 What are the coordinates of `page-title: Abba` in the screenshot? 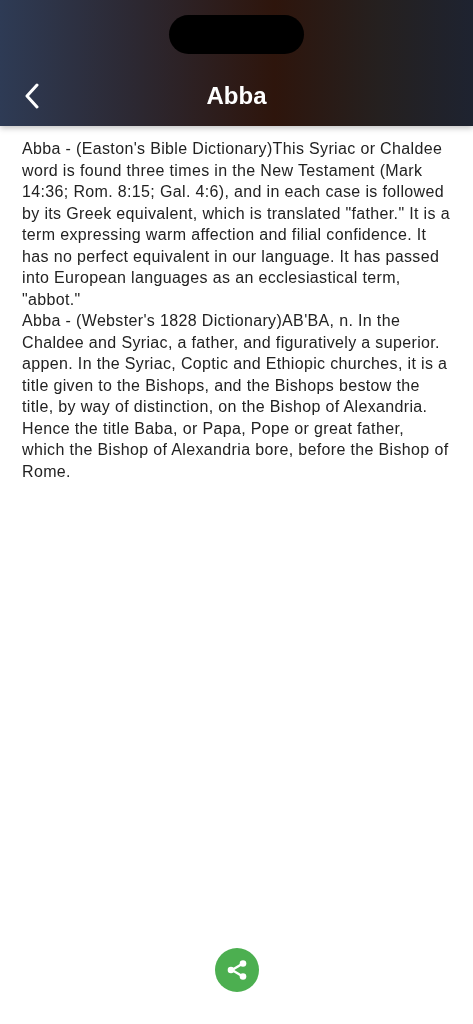 It's located at (236, 96).